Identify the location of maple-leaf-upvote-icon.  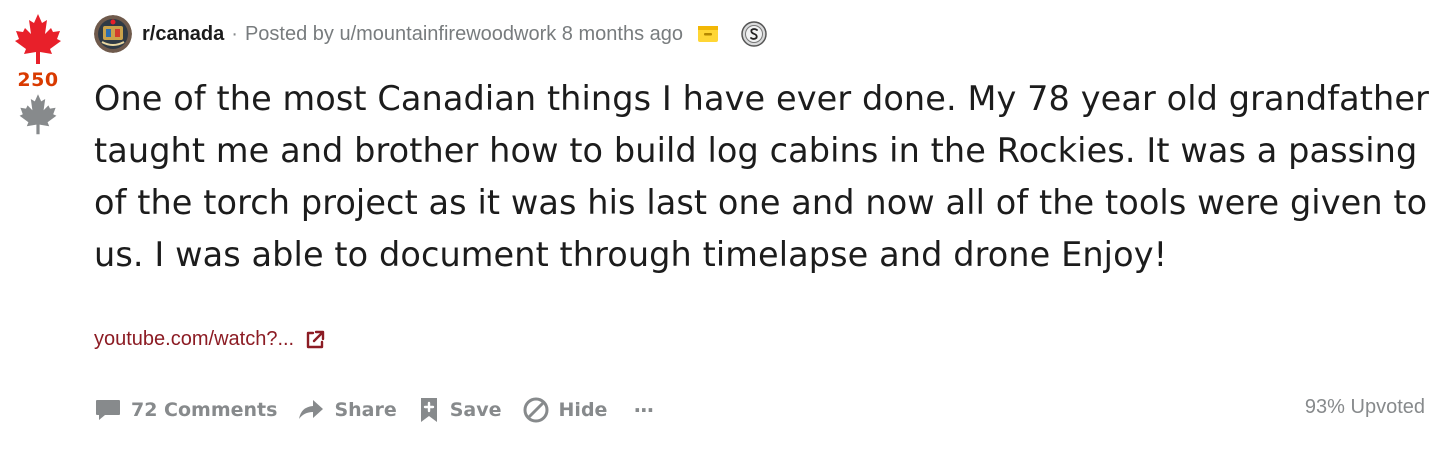
(38, 40).